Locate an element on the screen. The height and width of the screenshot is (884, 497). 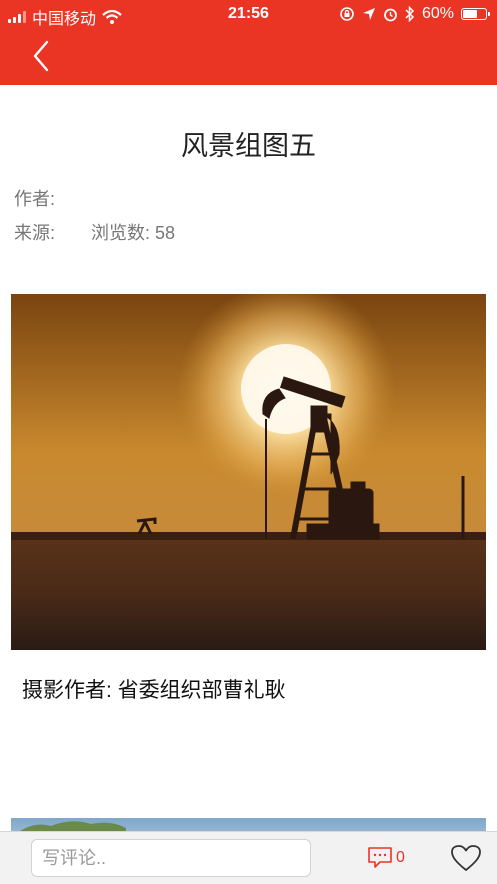
header-bar: 中国移动 21:56 60% is located at coordinates (248, 42).